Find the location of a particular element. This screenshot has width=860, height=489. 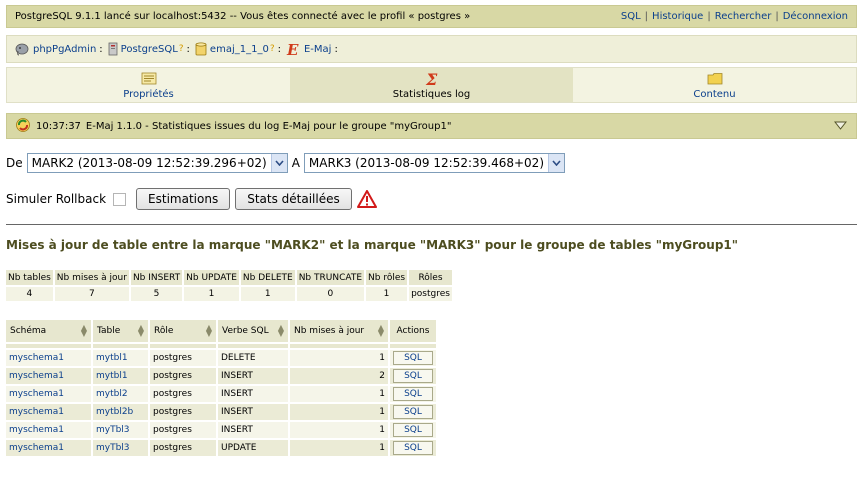

folder-icon is located at coordinates (715, 79).